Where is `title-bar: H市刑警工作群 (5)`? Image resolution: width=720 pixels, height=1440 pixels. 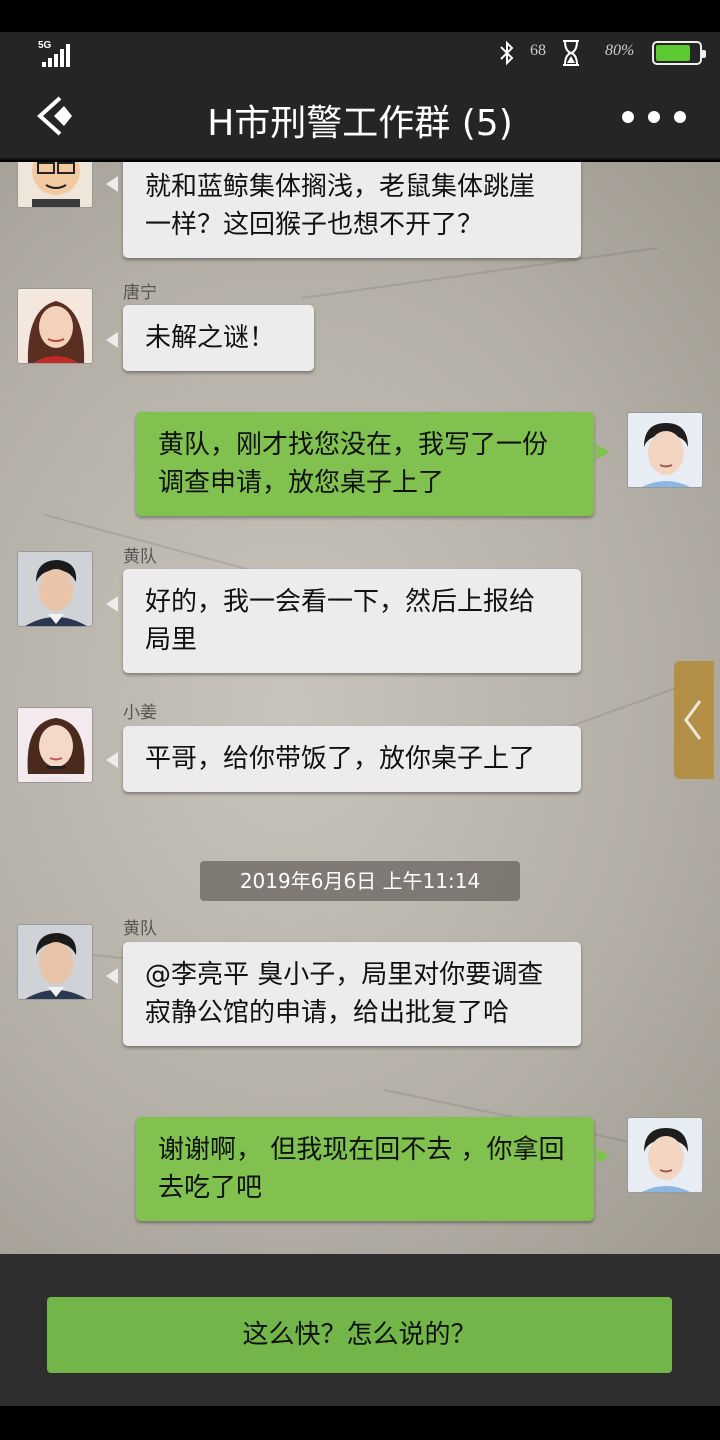
title-bar: H市刑警工作群 (5) is located at coordinates (360, 117).